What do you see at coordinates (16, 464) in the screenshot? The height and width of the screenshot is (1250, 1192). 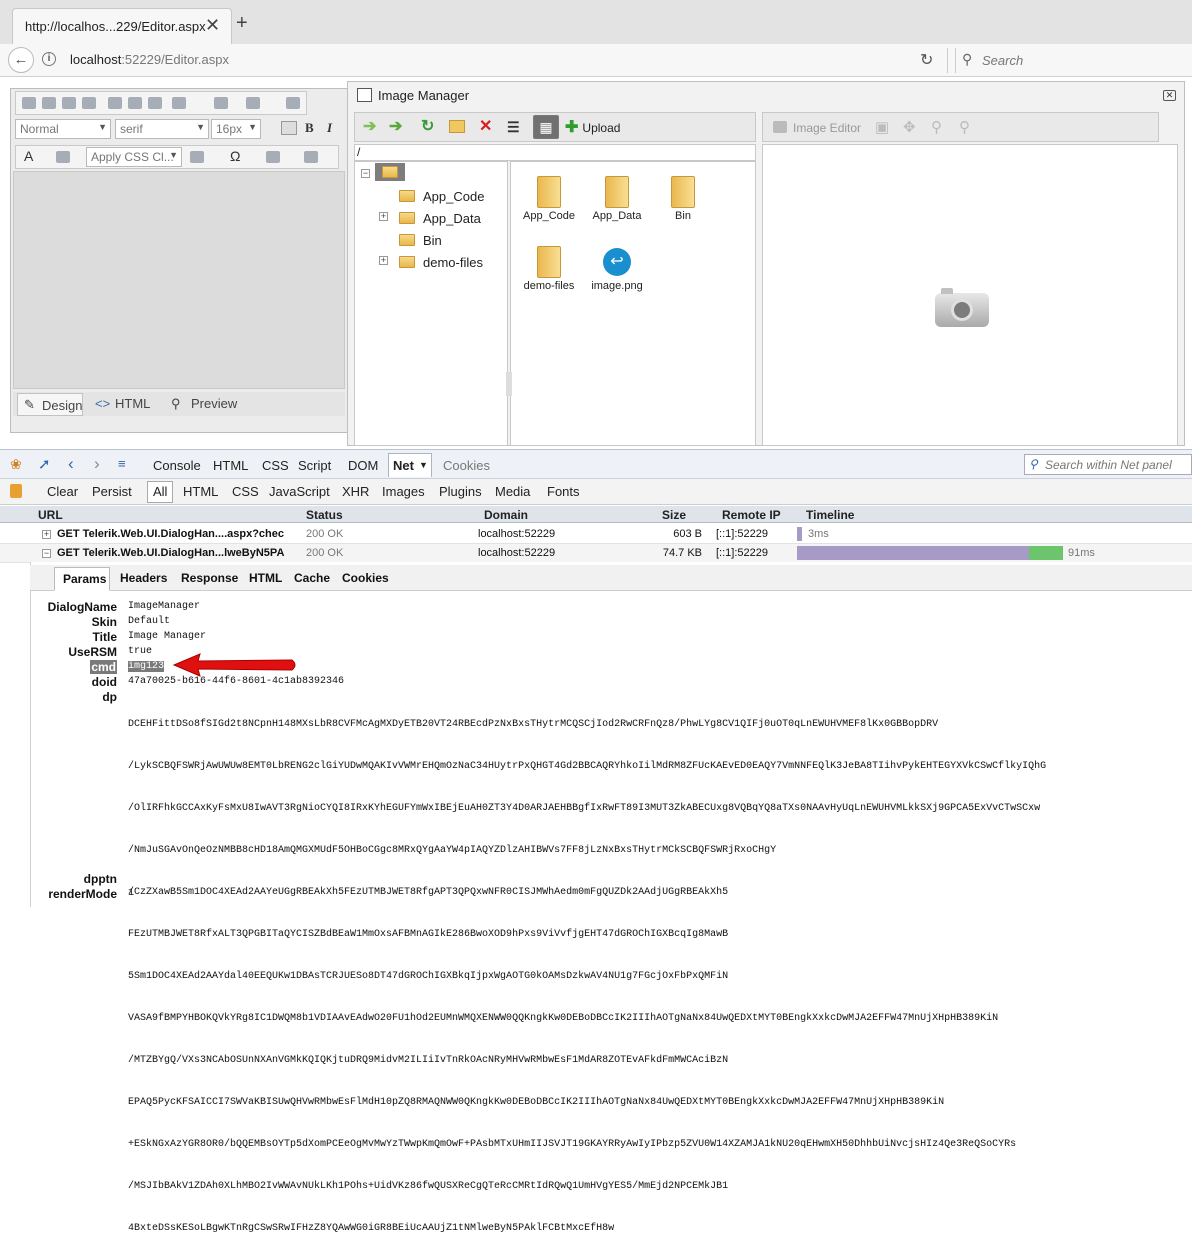 I see `firebug-icon: ❀` at bounding box center [16, 464].